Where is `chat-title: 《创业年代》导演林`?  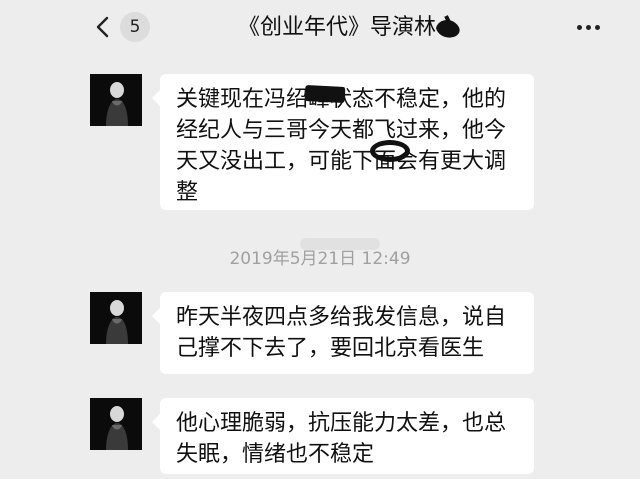
chat-title: 《创业年代》导演林 is located at coordinates (337, 27).